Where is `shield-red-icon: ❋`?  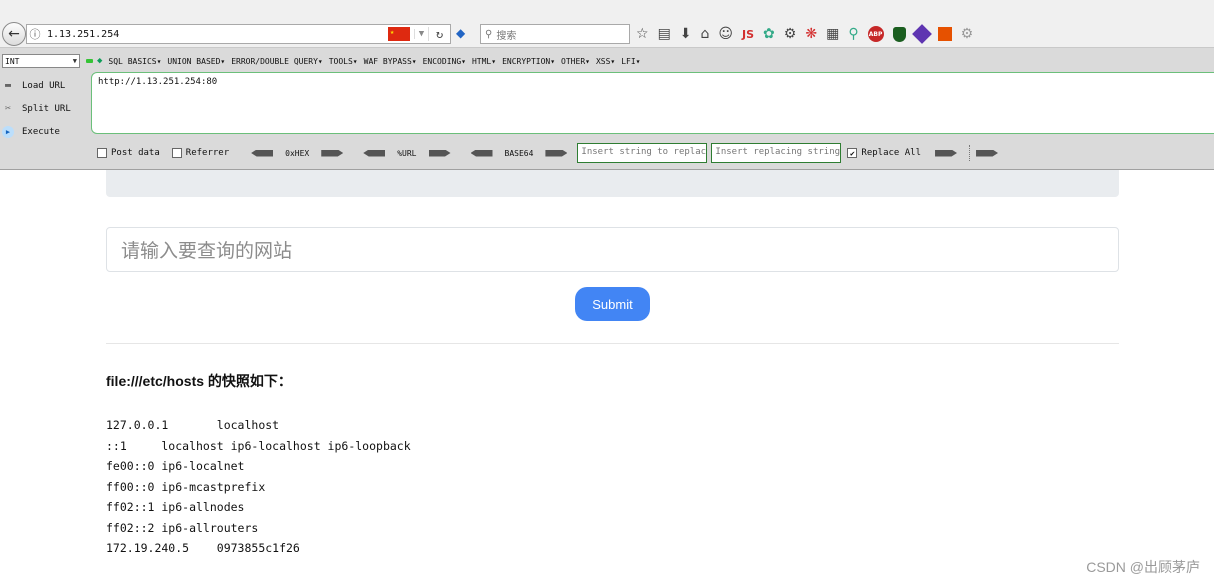
shield-red-icon: ❋ is located at coordinates (811, 34).